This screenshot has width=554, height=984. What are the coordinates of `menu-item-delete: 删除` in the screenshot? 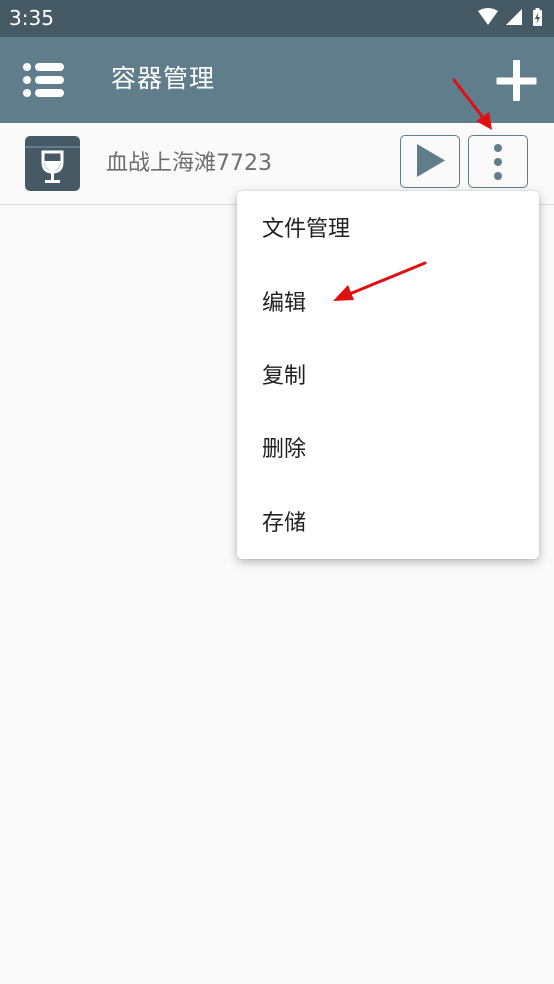 It's located at (388, 450).